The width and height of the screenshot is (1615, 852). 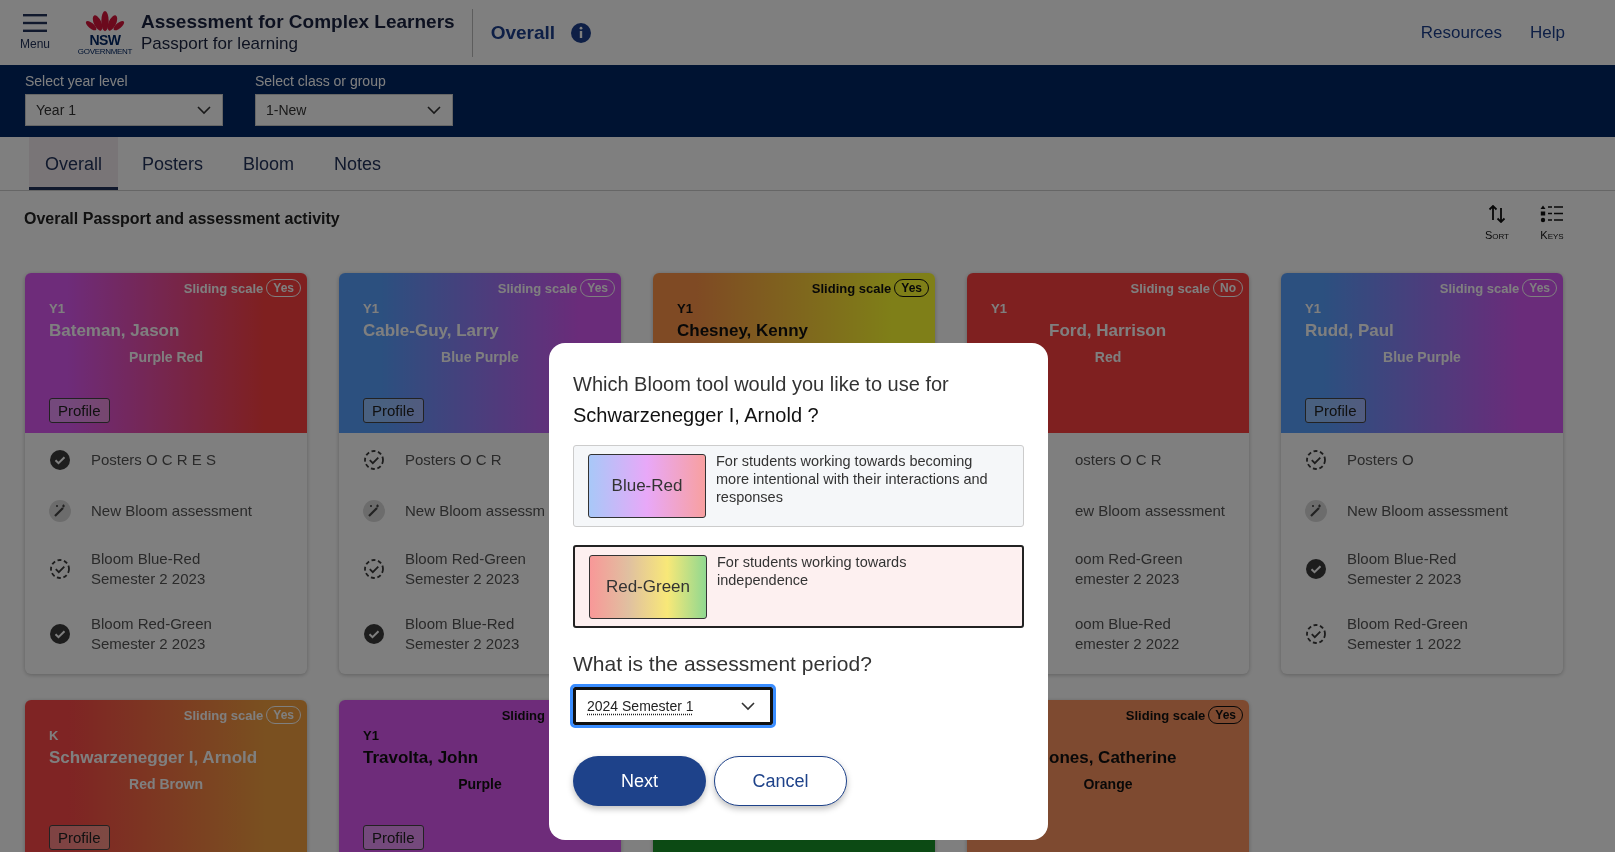 What do you see at coordinates (1496, 214) in the screenshot?
I see `sort-icon` at bounding box center [1496, 214].